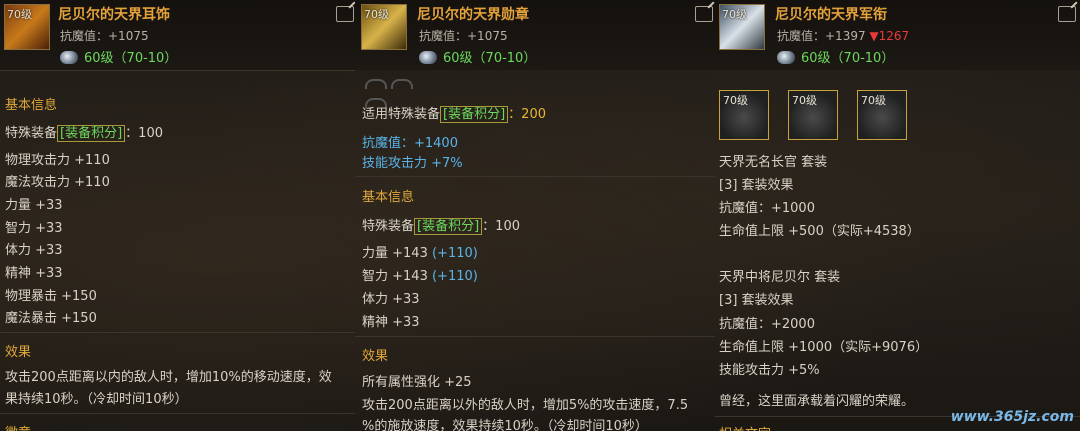 This screenshot has width=1080, height=431. Describe the element at coordinates (742, 27) in the screenshot. I see `rank-insignia-icon: 70级` at that location.